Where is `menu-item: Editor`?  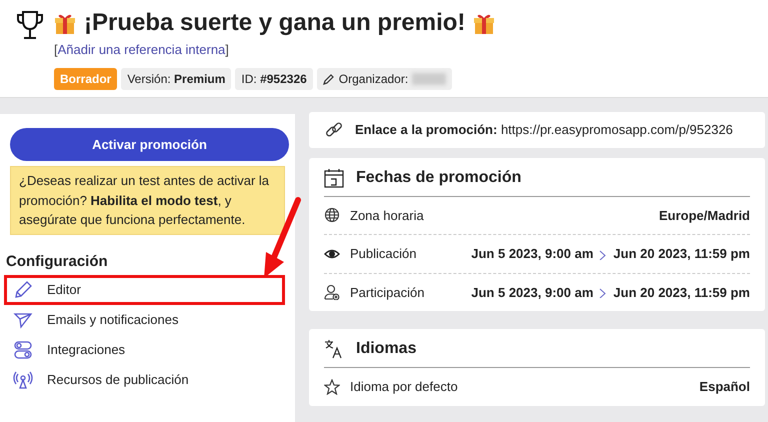
menu-item: Editor is located at coordinates (144, 290).